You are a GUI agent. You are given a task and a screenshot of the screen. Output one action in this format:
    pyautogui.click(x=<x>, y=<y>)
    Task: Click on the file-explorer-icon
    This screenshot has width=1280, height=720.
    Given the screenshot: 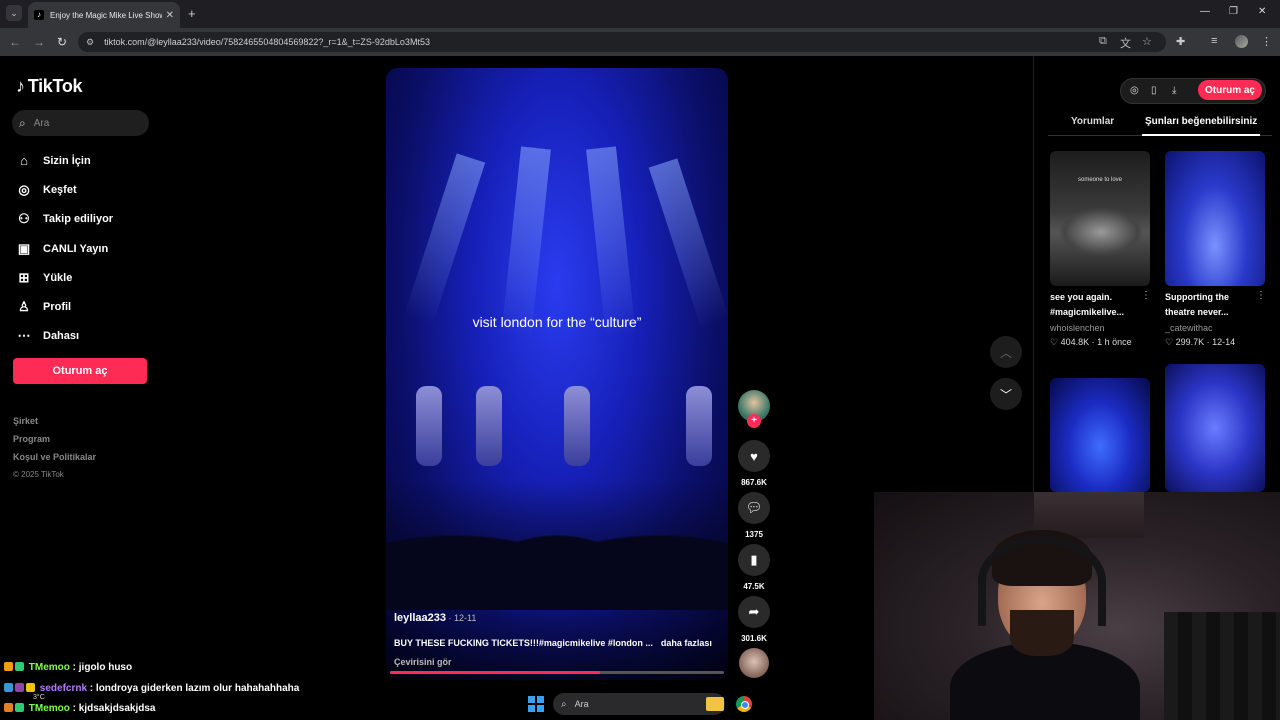 What is the action you would take?
    pyautogui.click(x=715, y=704)
    